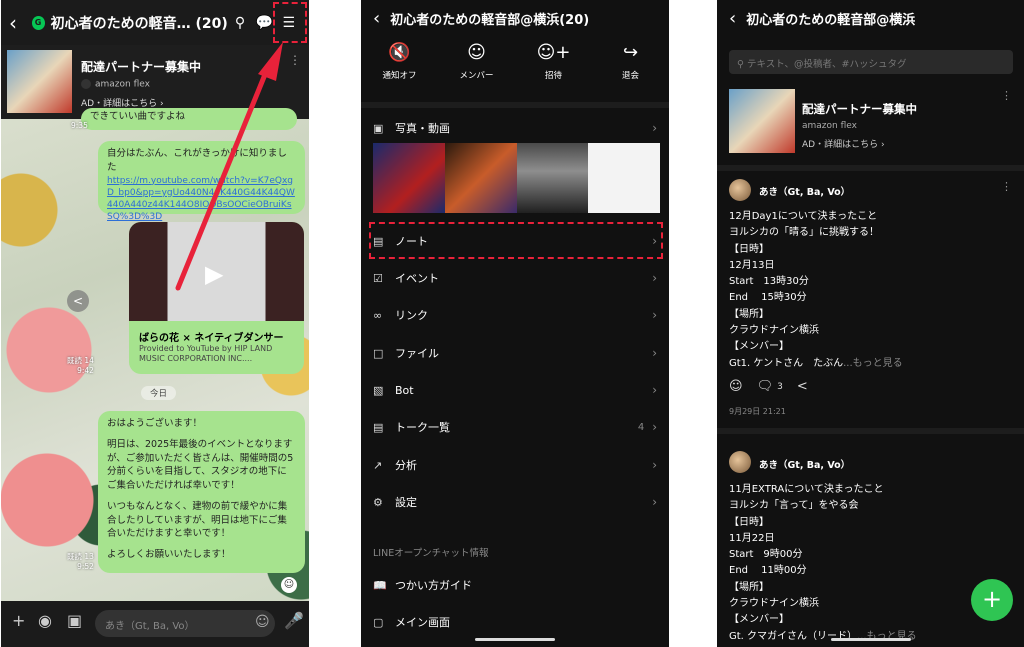 This screenshot has width=1024, height=647. Describe the element at coordinates (515, 465) in the screenshot. I see `menu-item-analytics: ↗ 分析 ›` at that location.